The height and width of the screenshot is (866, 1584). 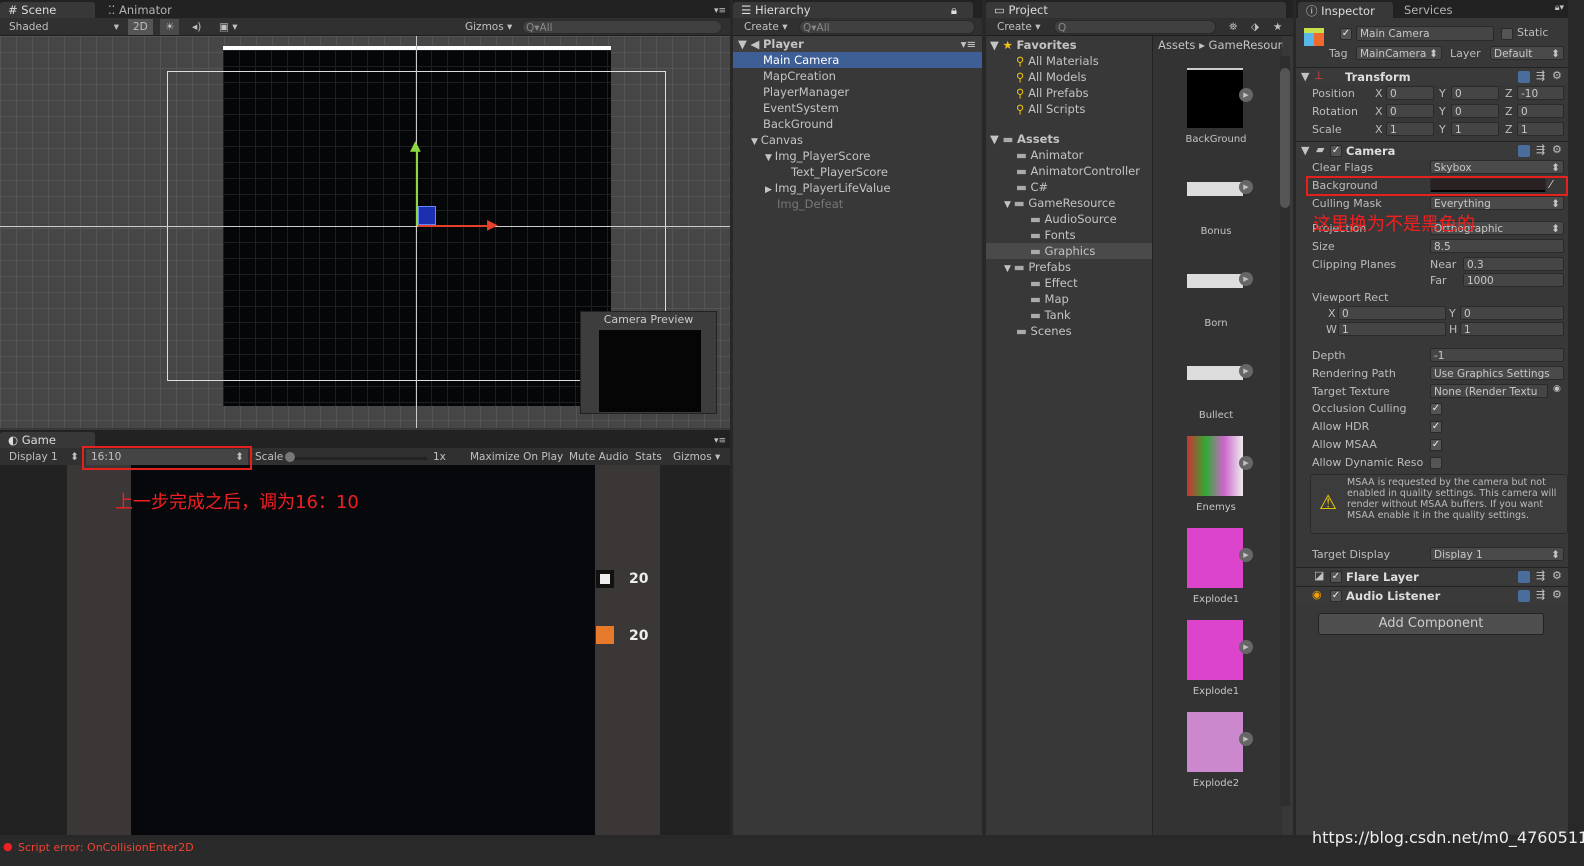 I want to click on asset-item: ▶ Bonus, so click(x=1216, y=204).